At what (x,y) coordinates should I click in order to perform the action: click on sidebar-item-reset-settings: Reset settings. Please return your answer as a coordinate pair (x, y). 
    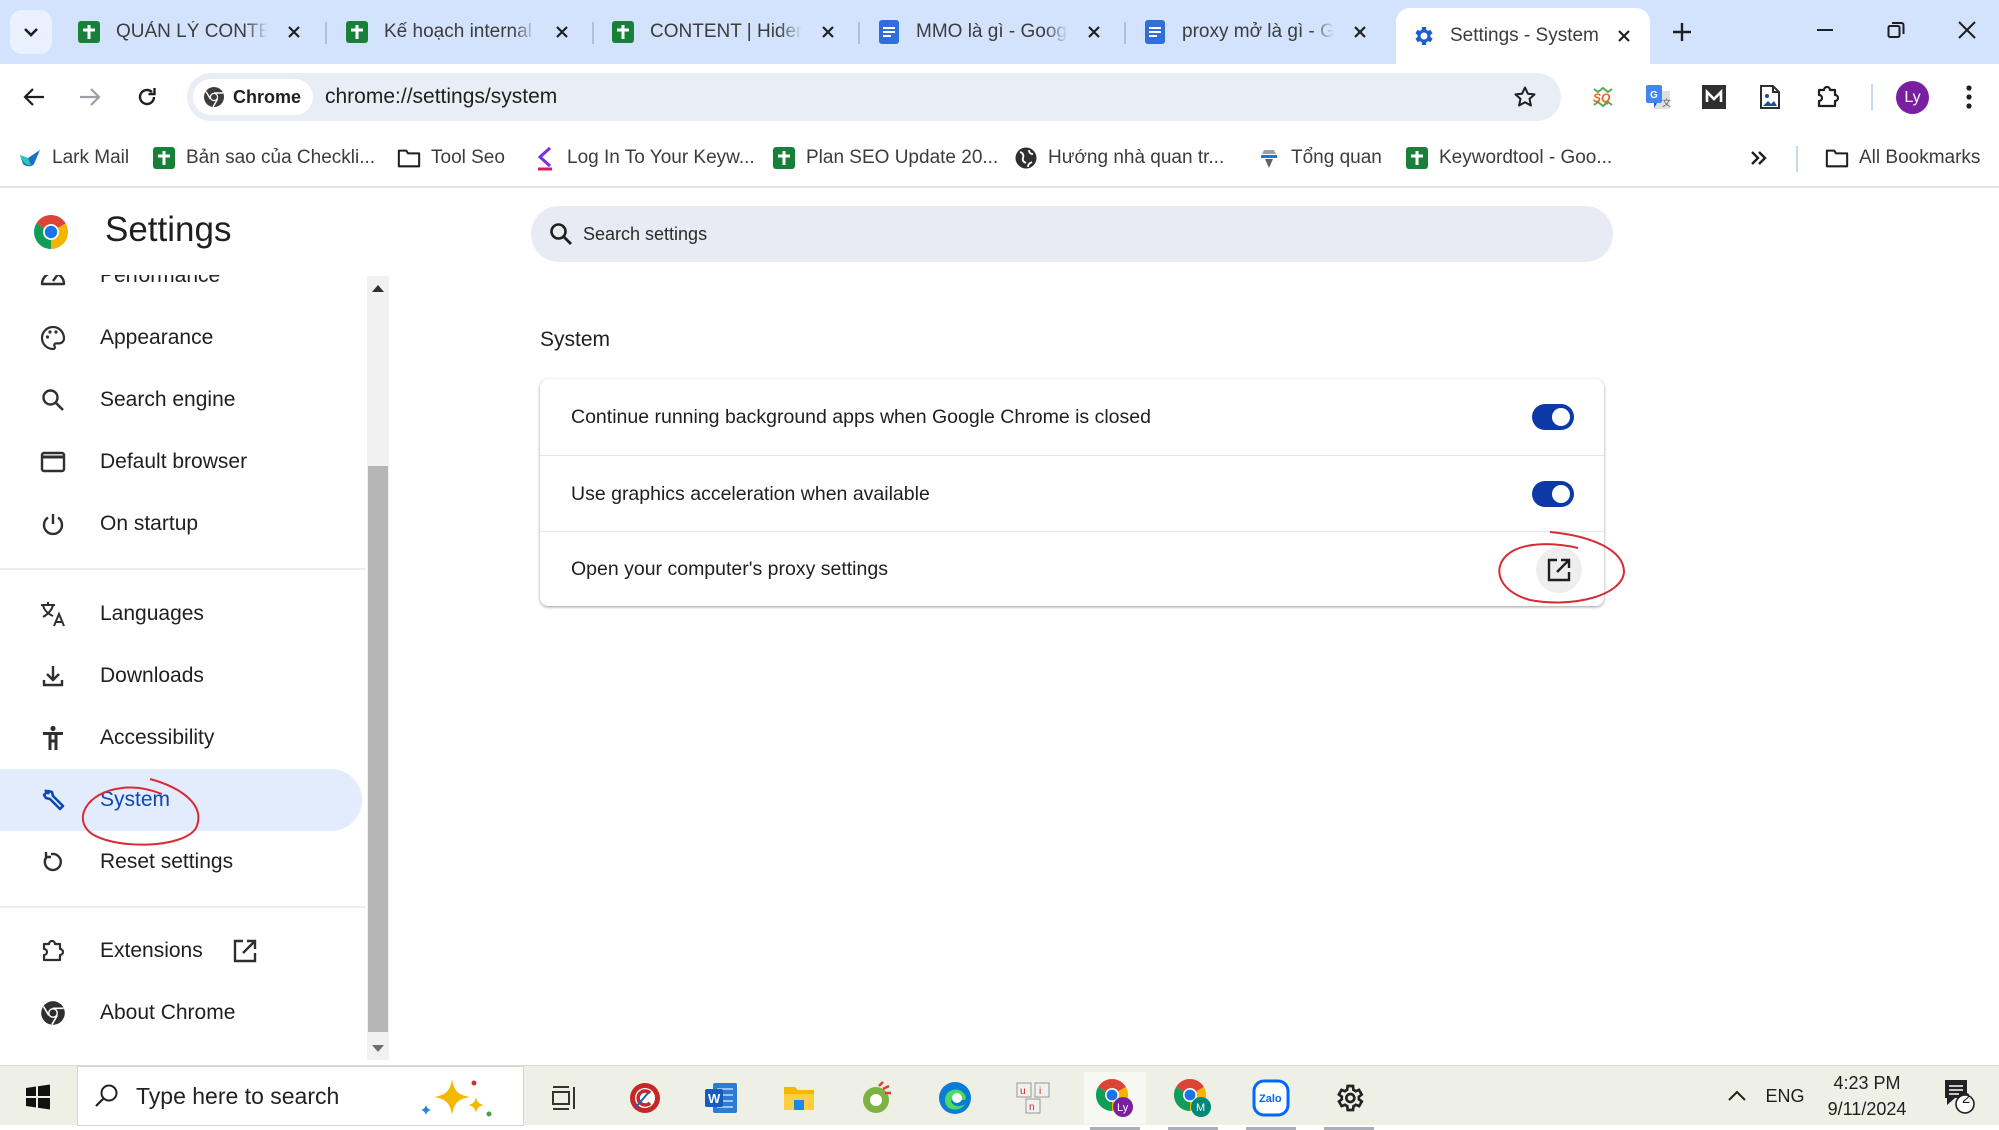
    Looking at the image, I should click on (181, 862).